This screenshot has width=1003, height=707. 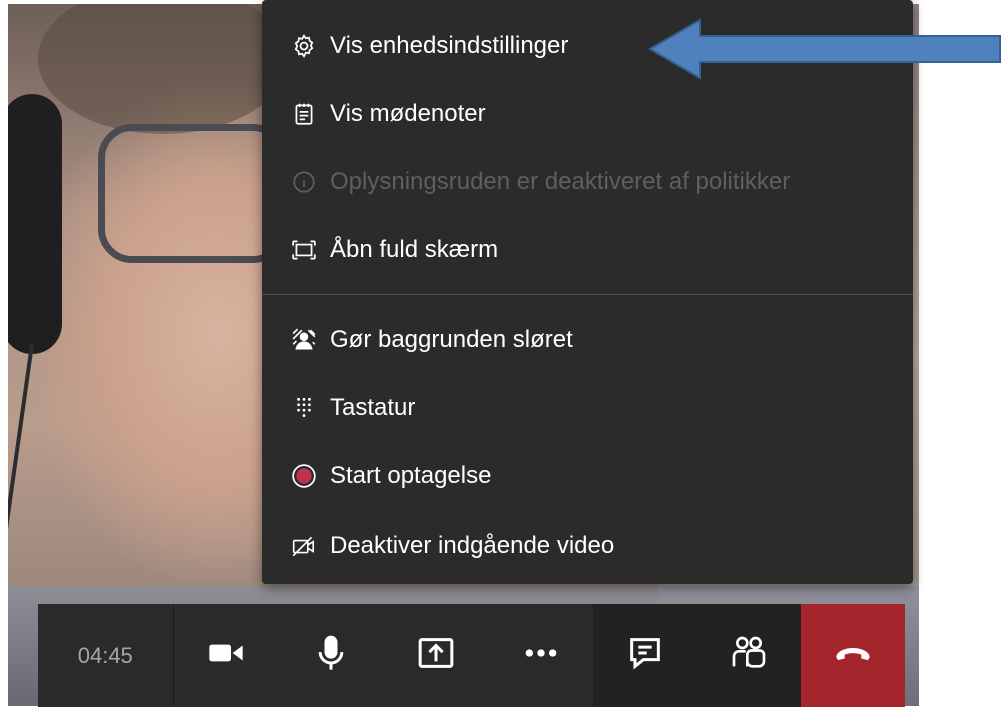 What do you see at coordinates (587, 250) in the screenshot?
I see `menu-item-fullscreen: Åbn fuld skærm` at bounding box center [587, 250].